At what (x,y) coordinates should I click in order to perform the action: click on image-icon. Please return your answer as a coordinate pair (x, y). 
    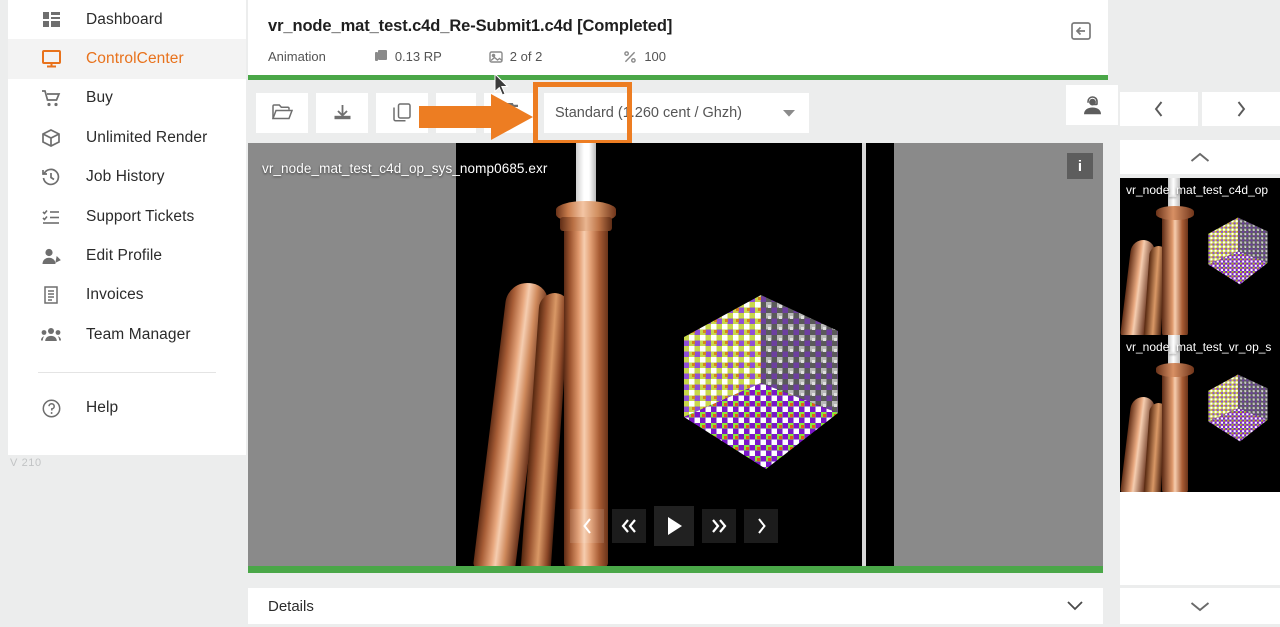
    Looking at the image, I should click on (496, 57).